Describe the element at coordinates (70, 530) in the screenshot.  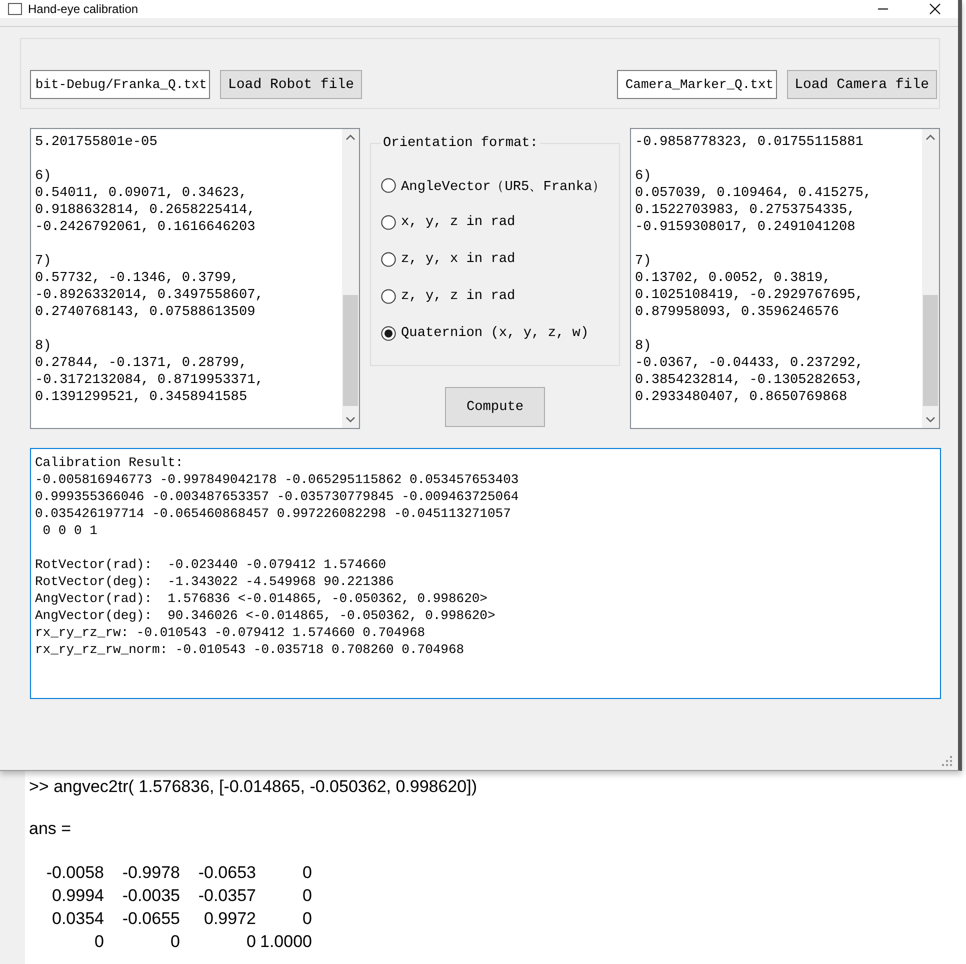
I see `result-line: 0 0 0 1` at that location.